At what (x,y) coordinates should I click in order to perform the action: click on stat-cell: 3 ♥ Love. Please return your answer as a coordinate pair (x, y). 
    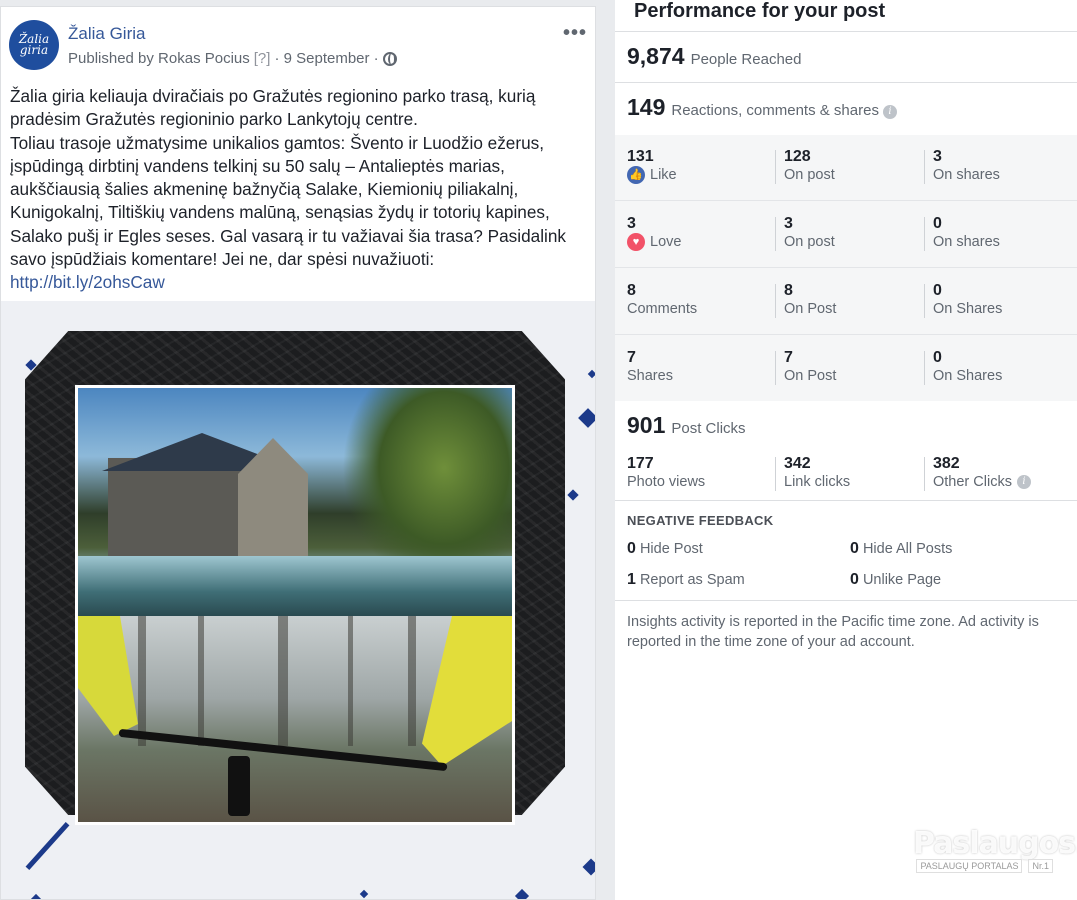
    Looking at the image, I should click on (654, 233).